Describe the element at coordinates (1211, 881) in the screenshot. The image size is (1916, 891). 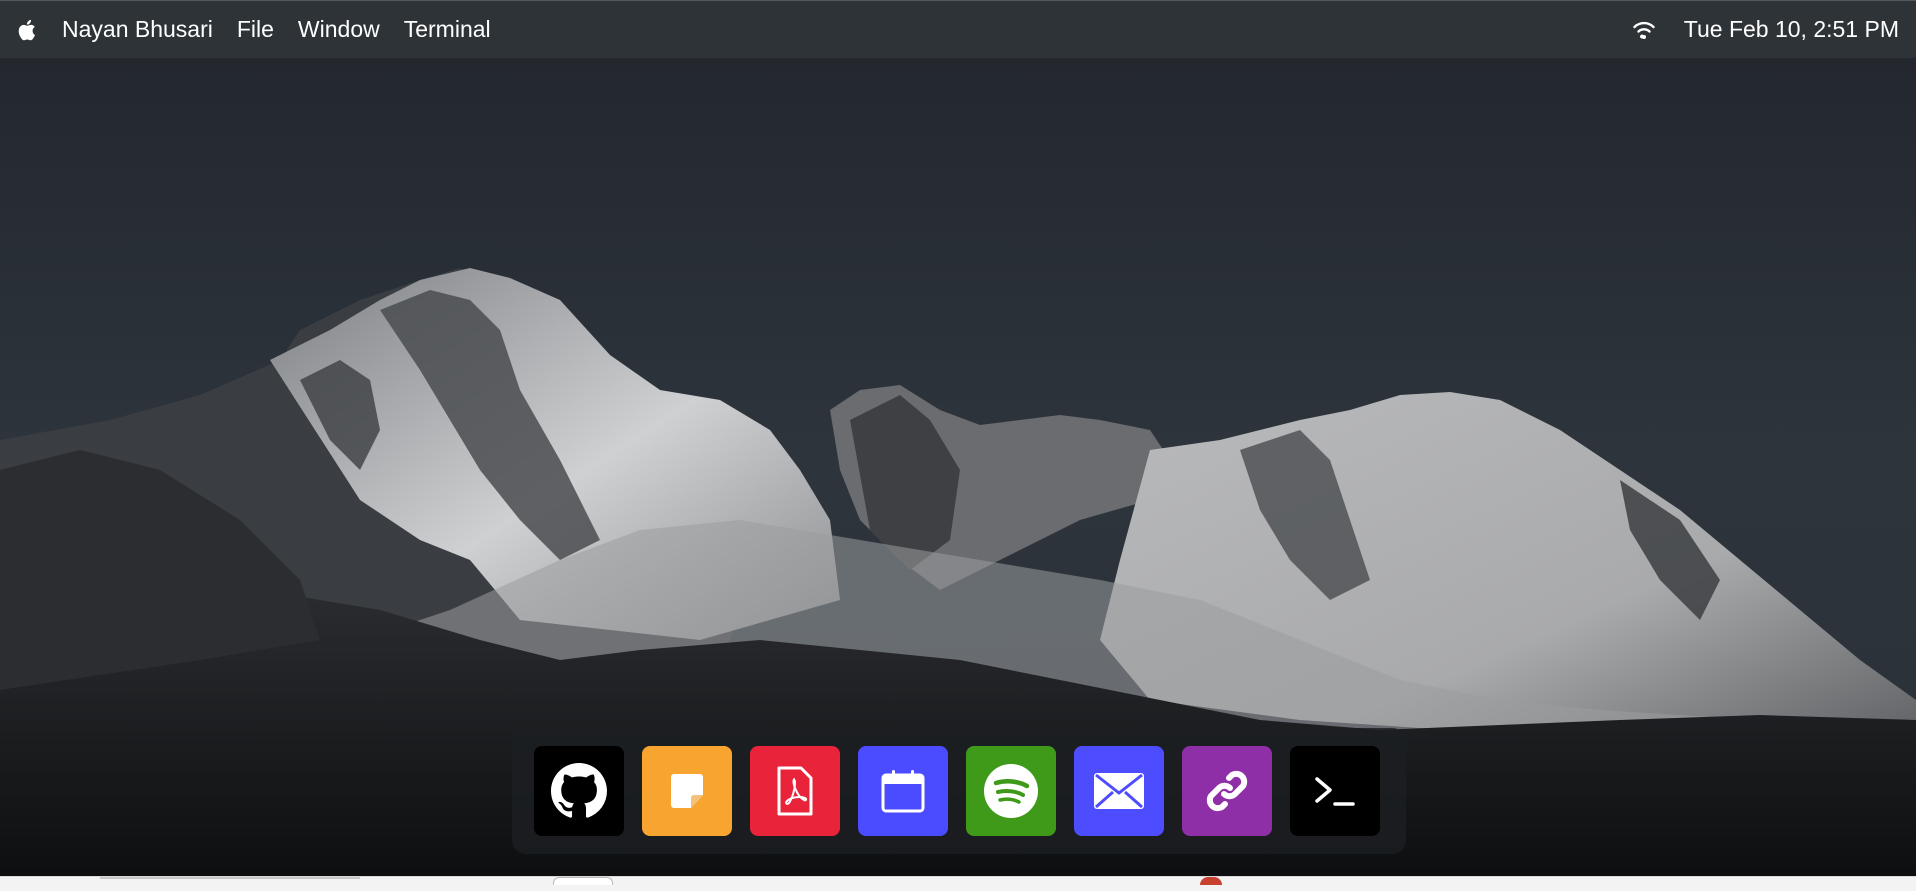
I see `bottom-strip-indicator` at that location.